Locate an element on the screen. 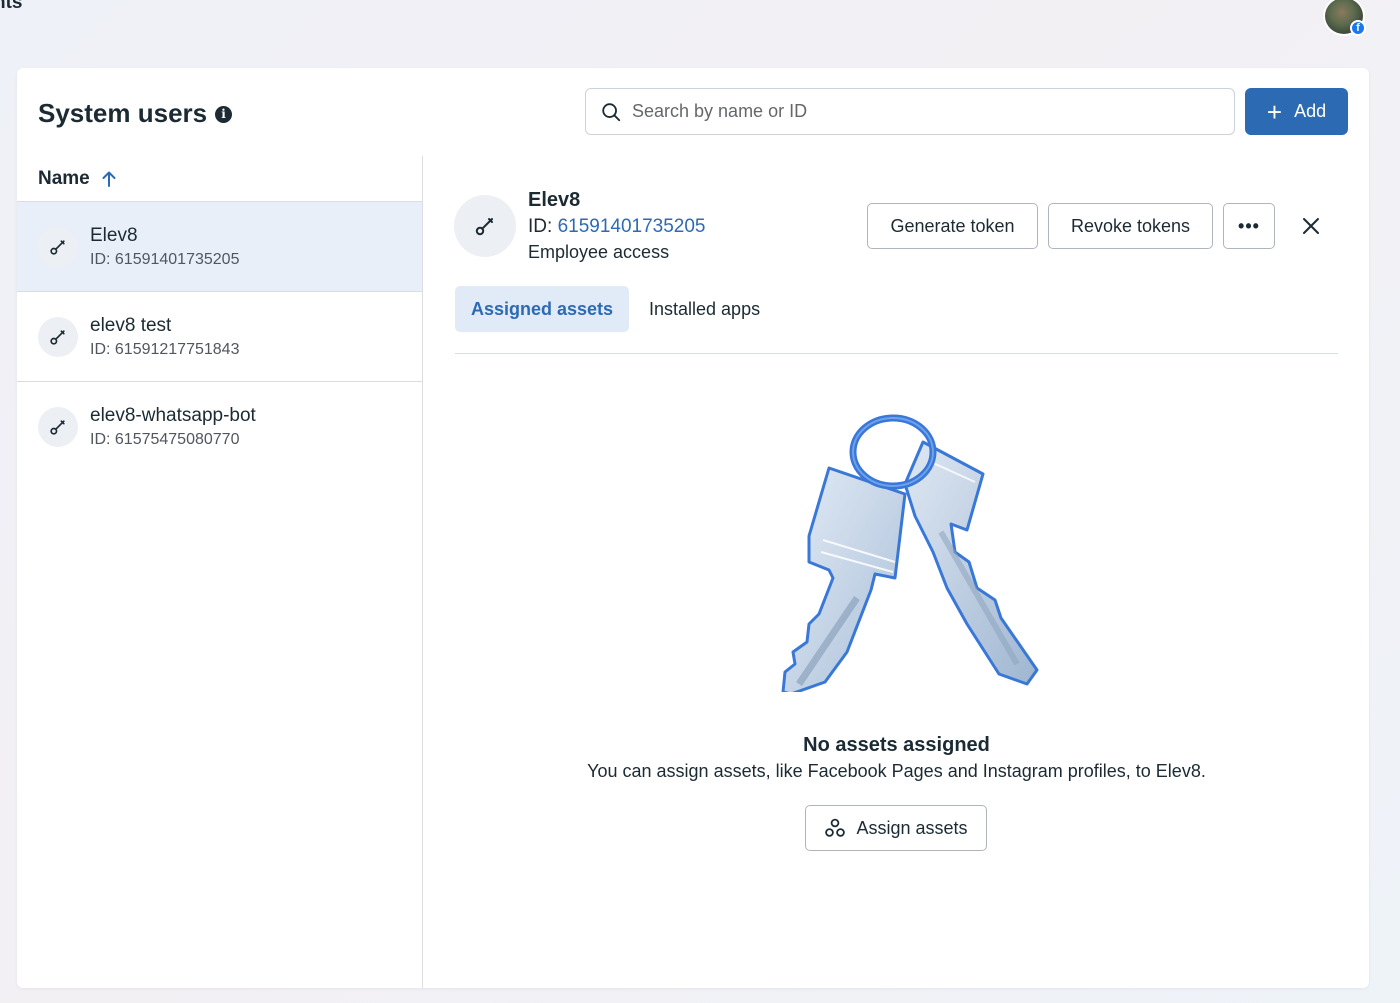 The width and height of the screenshot is (1400, 1003). user-name: elev8-whatsapp-bot is located at coordinates (173, 415).